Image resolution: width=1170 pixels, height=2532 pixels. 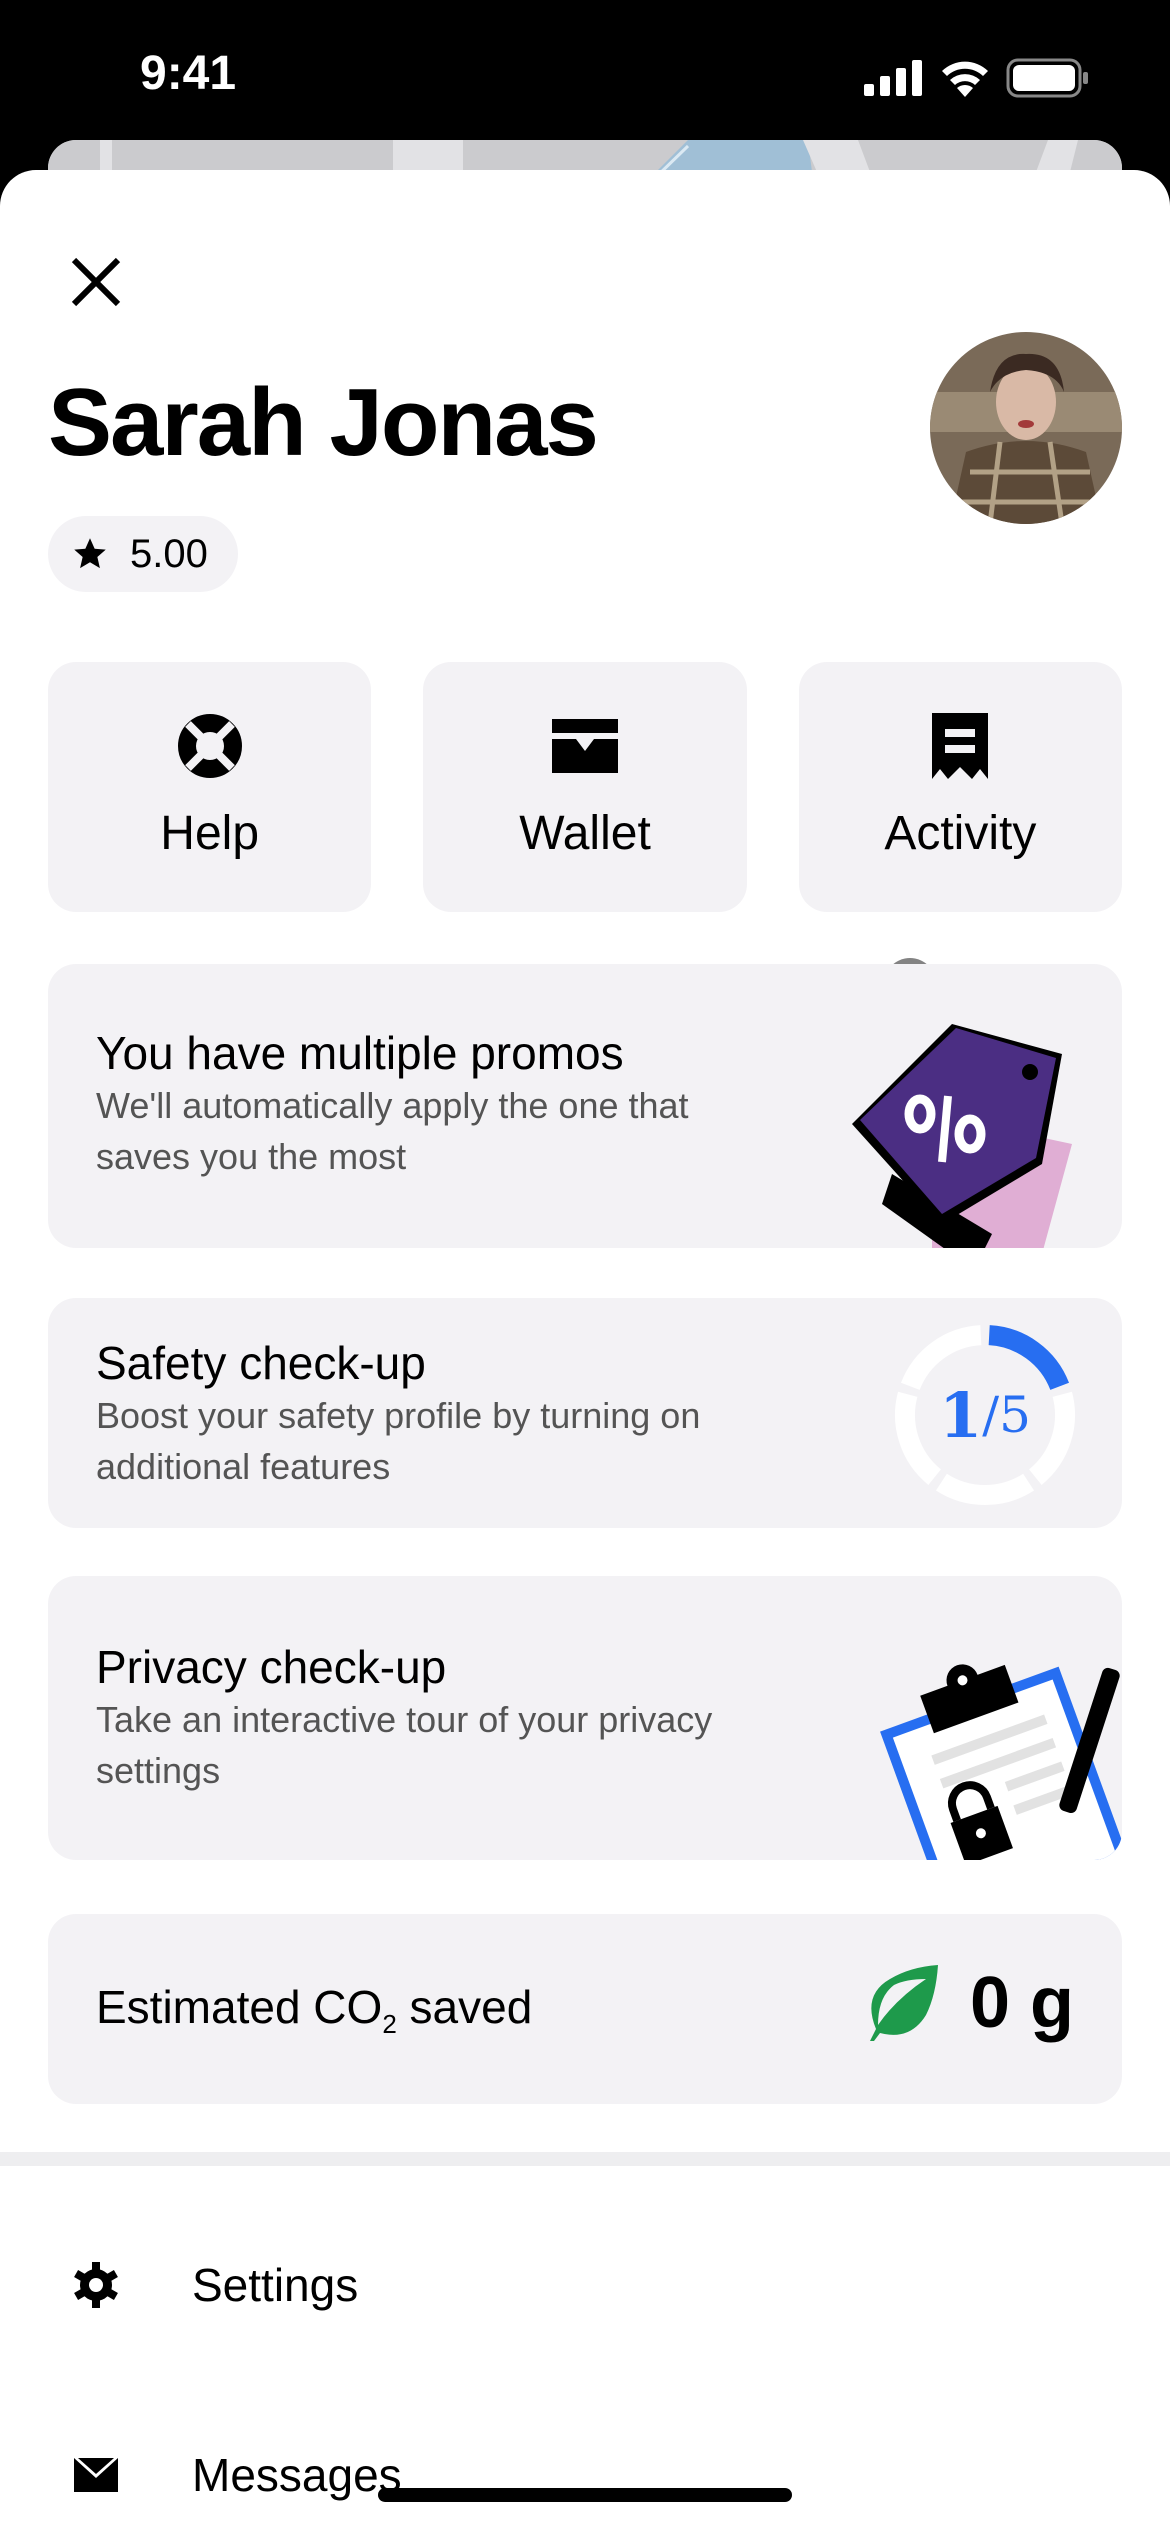 I want to click on menu-item-settings: Settings, so click(x=585, y=2285).